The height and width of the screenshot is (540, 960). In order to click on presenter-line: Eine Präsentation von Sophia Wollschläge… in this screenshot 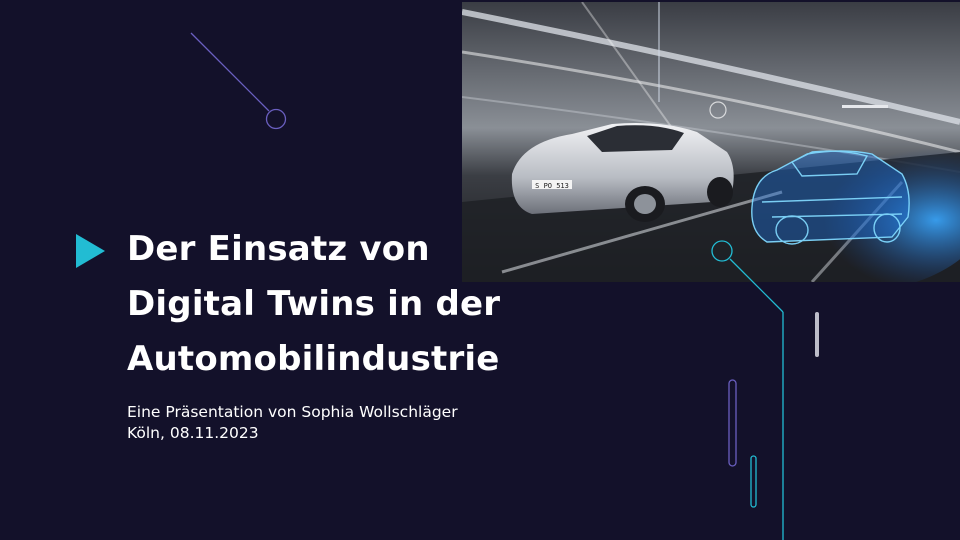, I will do `click(292, 412)`.